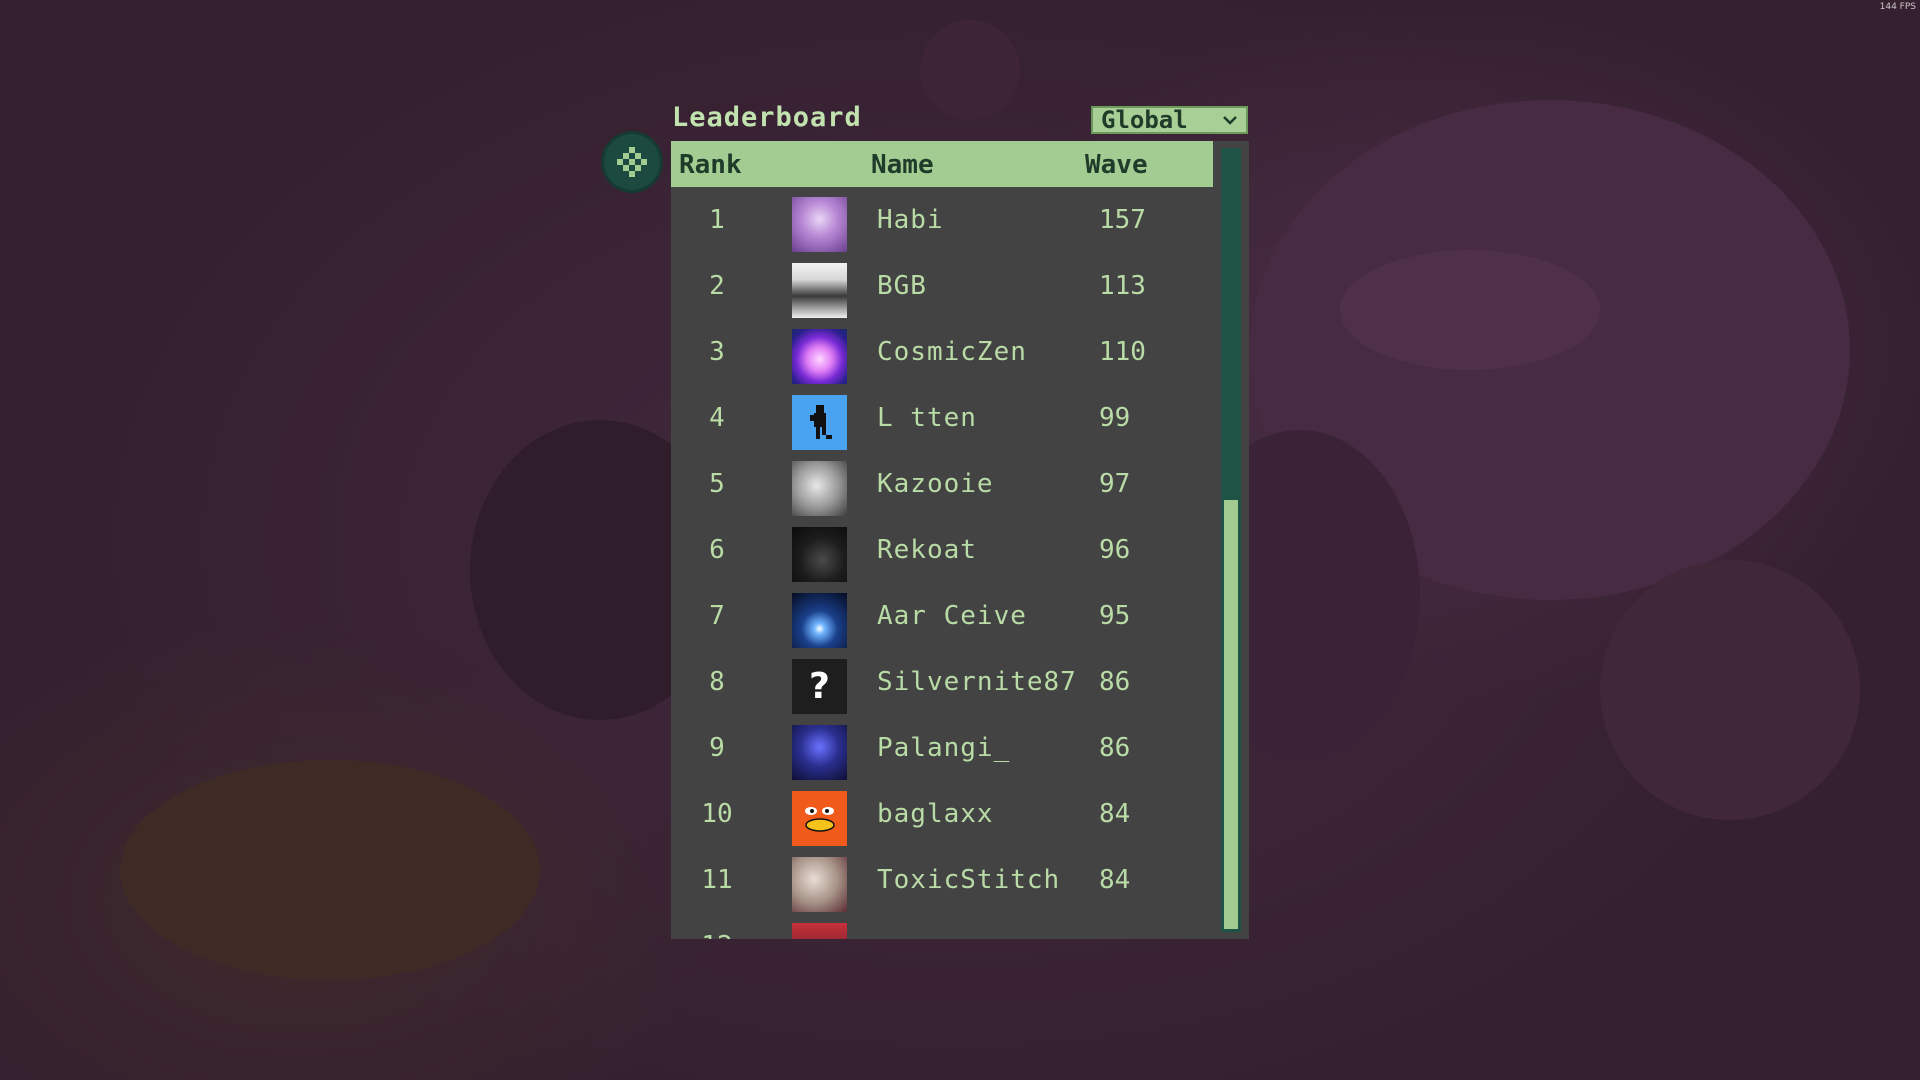  I want to click on leaderboard-toggle-button, so click(632, 162).